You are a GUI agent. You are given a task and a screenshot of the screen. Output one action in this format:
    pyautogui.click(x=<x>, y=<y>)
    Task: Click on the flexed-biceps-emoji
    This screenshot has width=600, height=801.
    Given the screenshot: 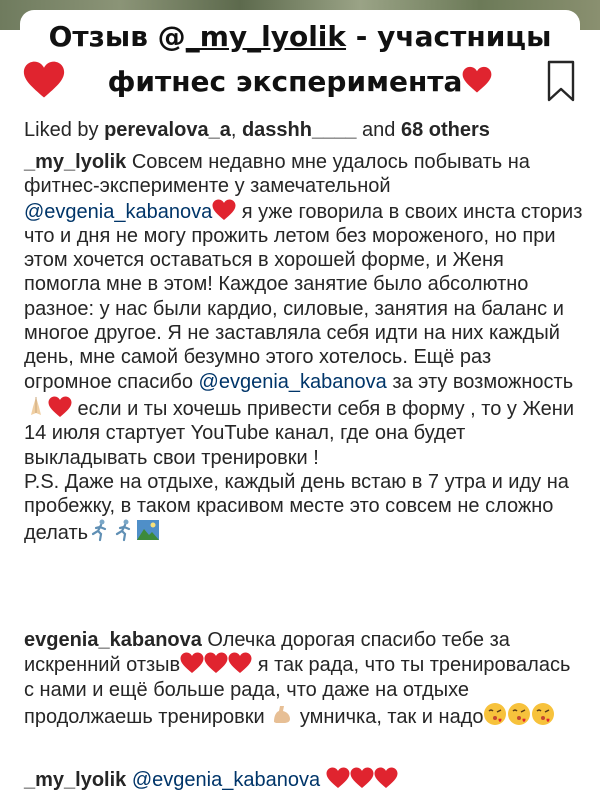 What is the action you would take?
    pyautogui.click(x=282, y=714)
    